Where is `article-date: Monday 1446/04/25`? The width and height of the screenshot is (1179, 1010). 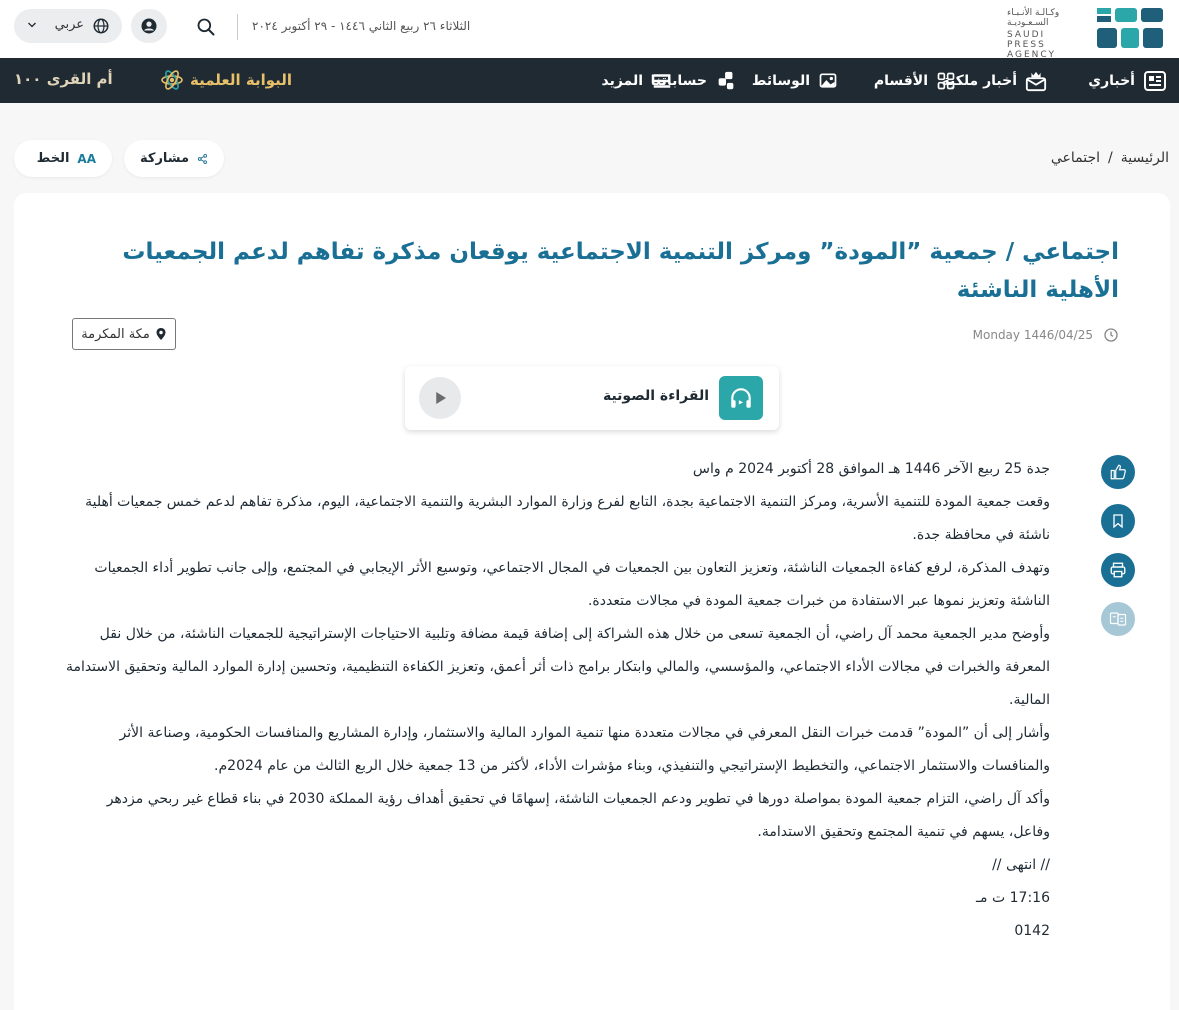 article-date: Monday 1446/04/25 is located at coordinates (1046, 335).